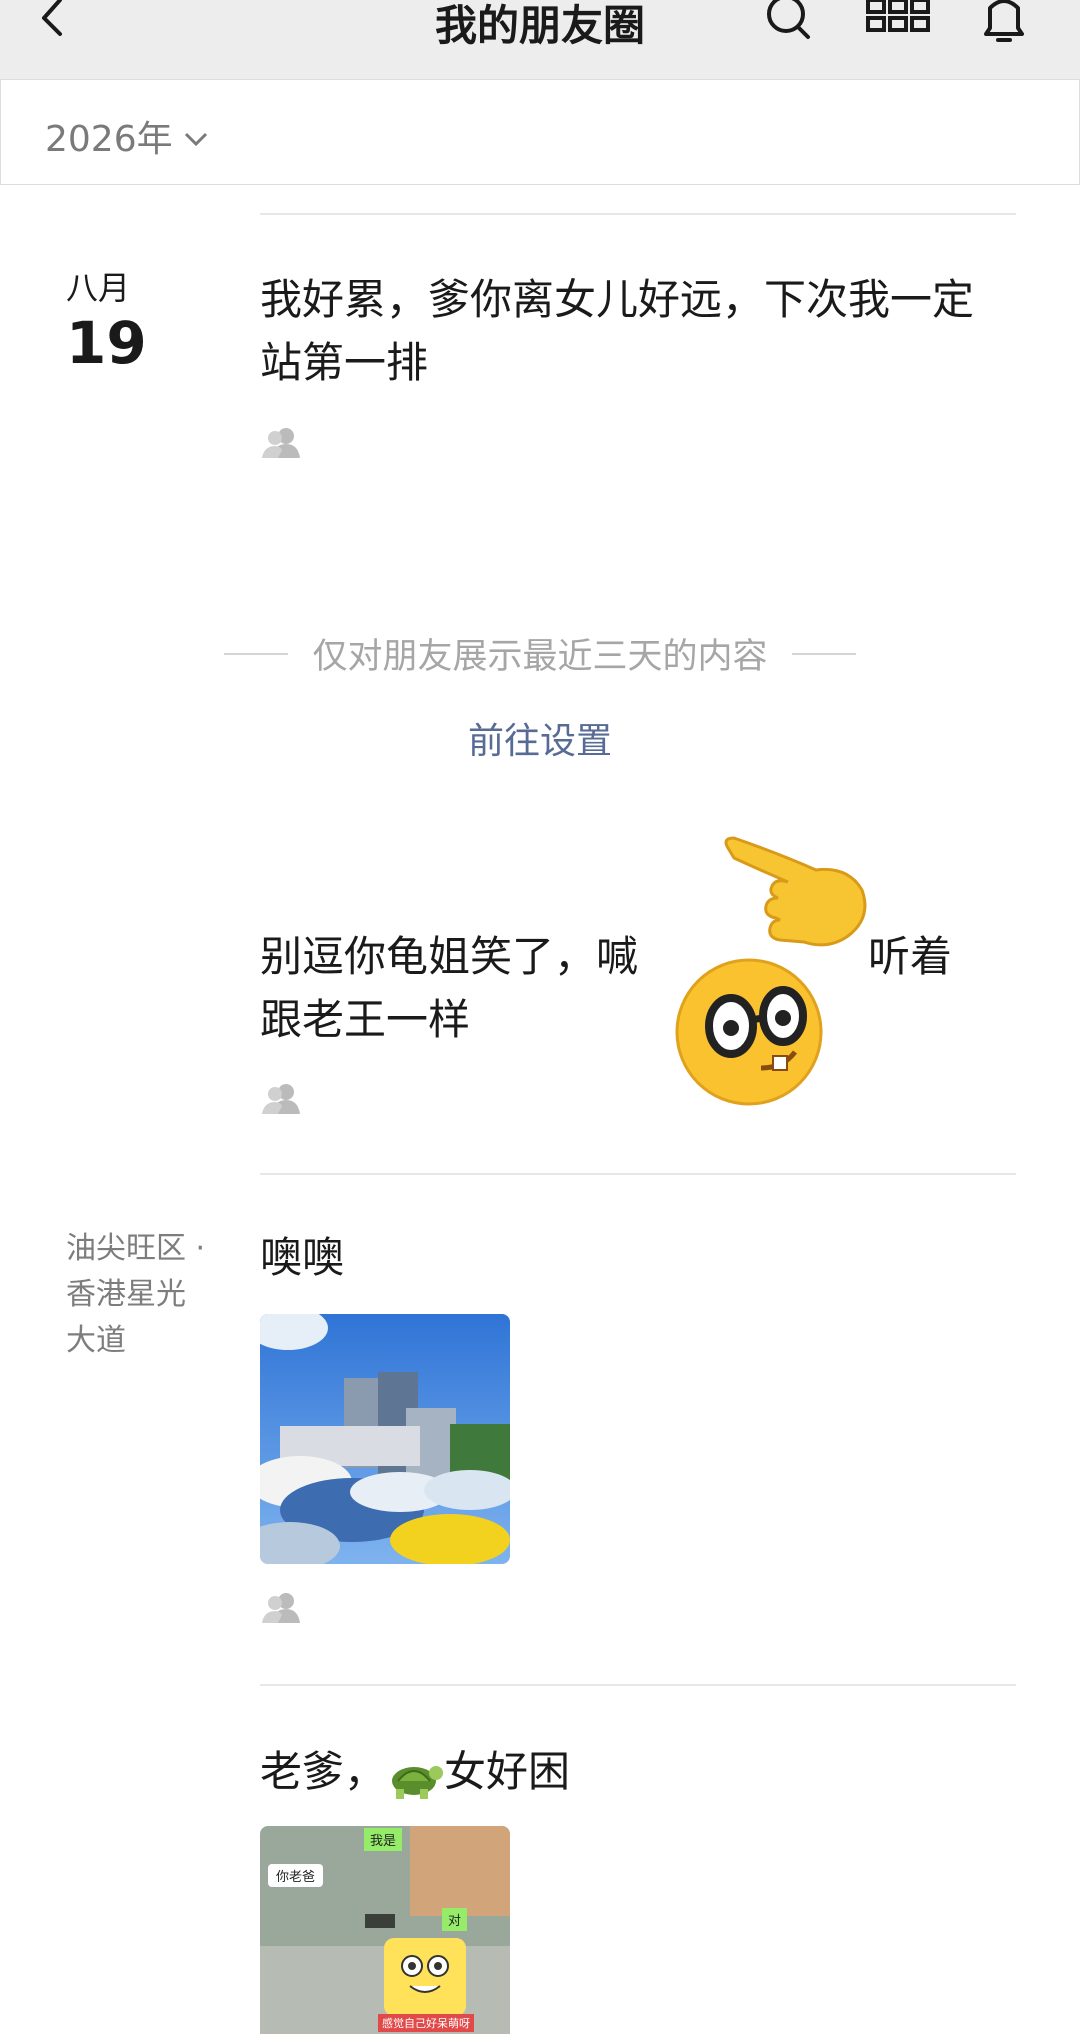 Image resolution: width=1080 pixels, height=2034 pixels. Describe the element at coordinates (323, 1771) in the screenshot. I see `post-text-part: 老爹，` at that location.